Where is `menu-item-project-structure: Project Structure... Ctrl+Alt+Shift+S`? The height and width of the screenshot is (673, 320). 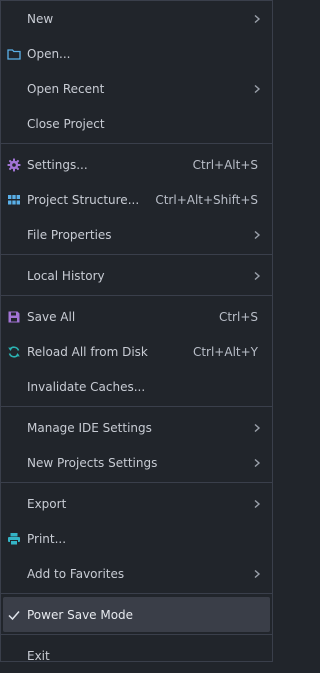 menu-item-project-structure: Project Structure... Ctrl+Alt+Shift+S is located at coordinates (136, 199).